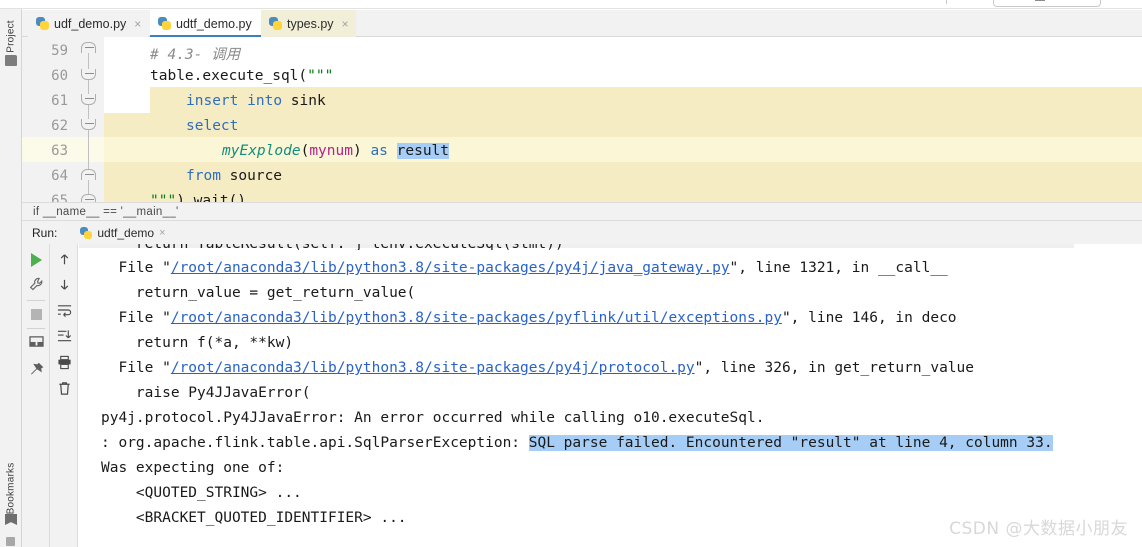 The width and height of the screenshot is (1142, 547). What do you see at coordinates (36, 395) in the screenshot?
I see `console-toolbar-left` at bounding box center [36, 395].